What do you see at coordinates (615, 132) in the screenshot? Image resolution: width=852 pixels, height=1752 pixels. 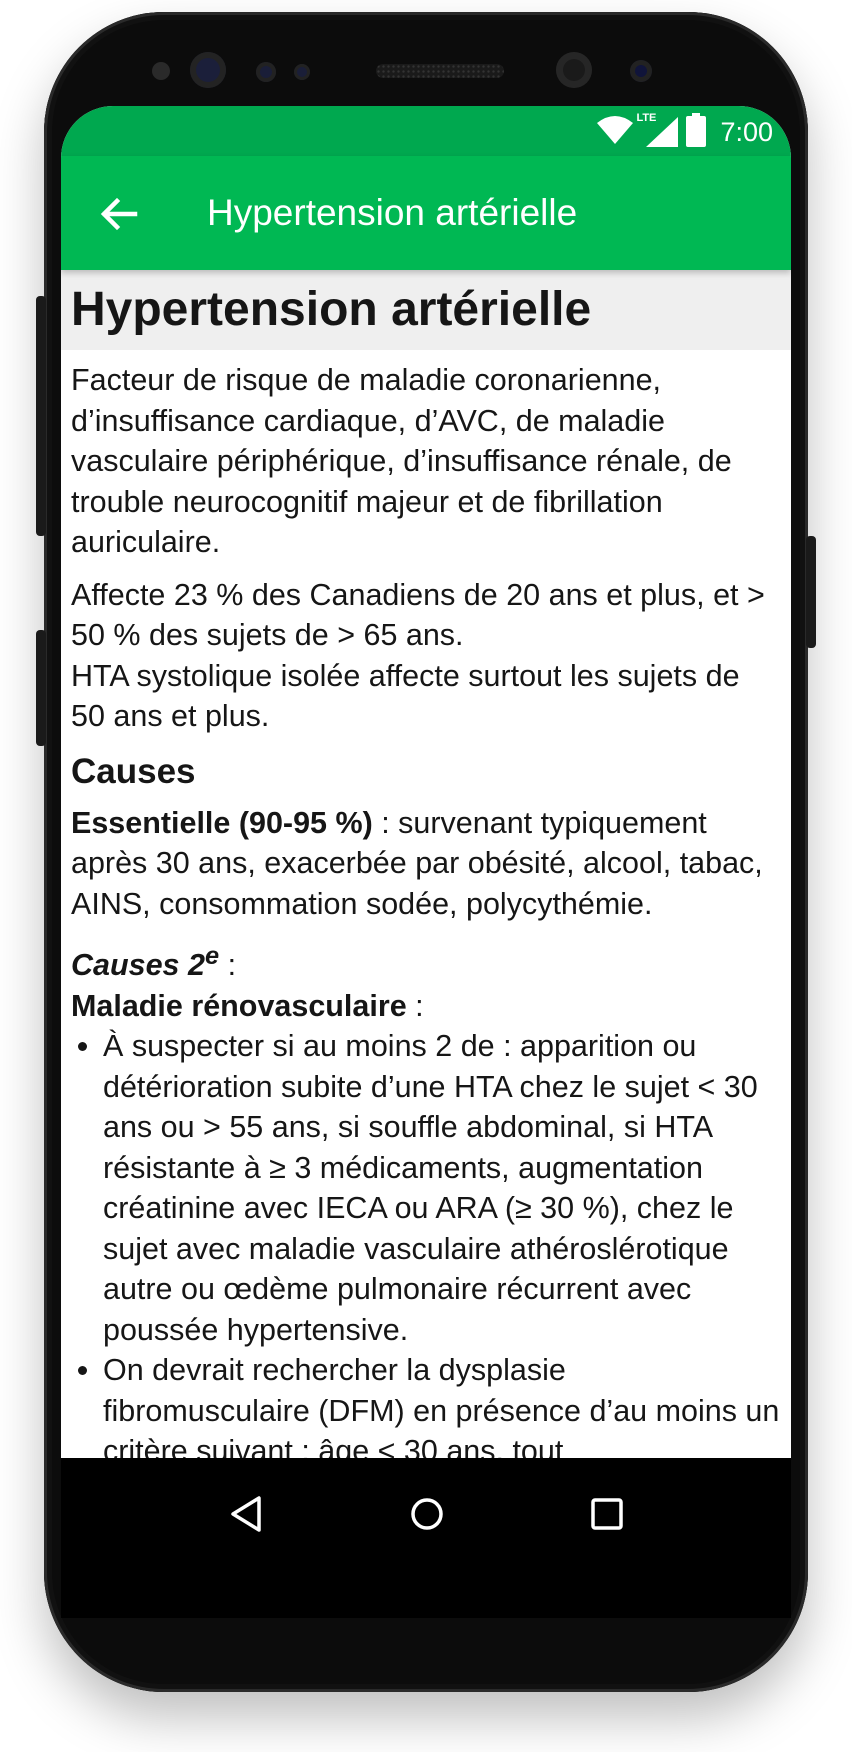 I see `wifi-icon` at bounding box center [615, 132].